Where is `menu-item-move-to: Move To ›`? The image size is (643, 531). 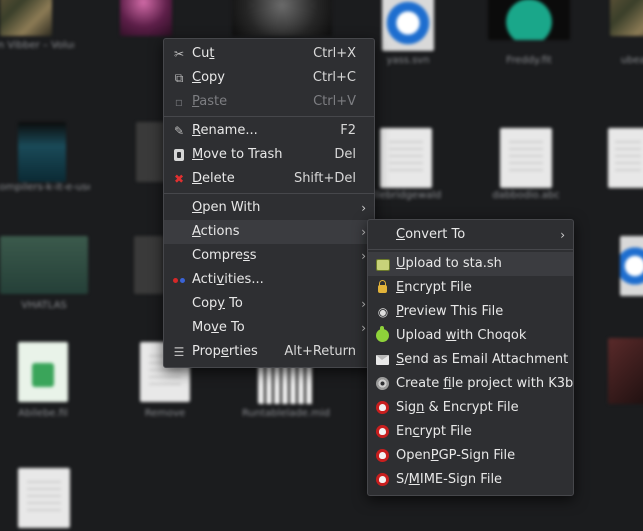
menu-item-move-to: Move To › is located at coordinates (269, 328).